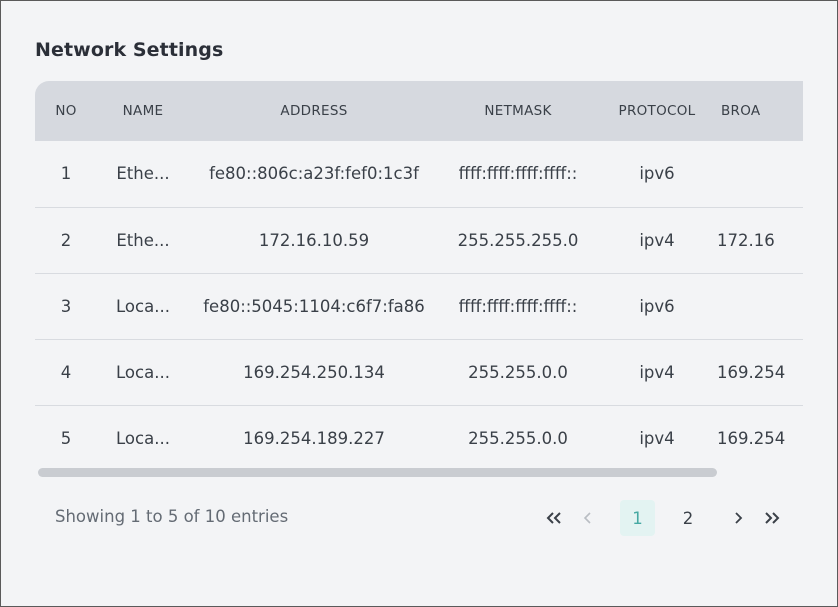 Image resolution: width=838 pixels, height=607 pixels. I want to click on last-page-button, so click(772, 518).